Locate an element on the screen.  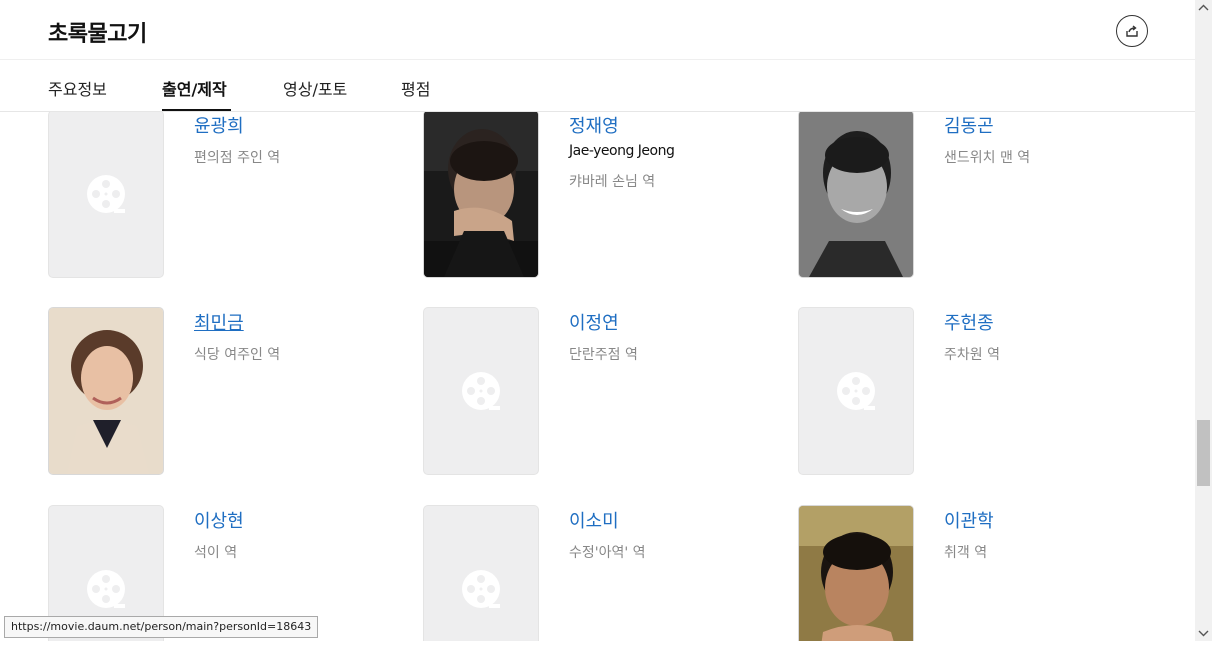
page-title: 초록물고기 is located at coordinates (97, 34).